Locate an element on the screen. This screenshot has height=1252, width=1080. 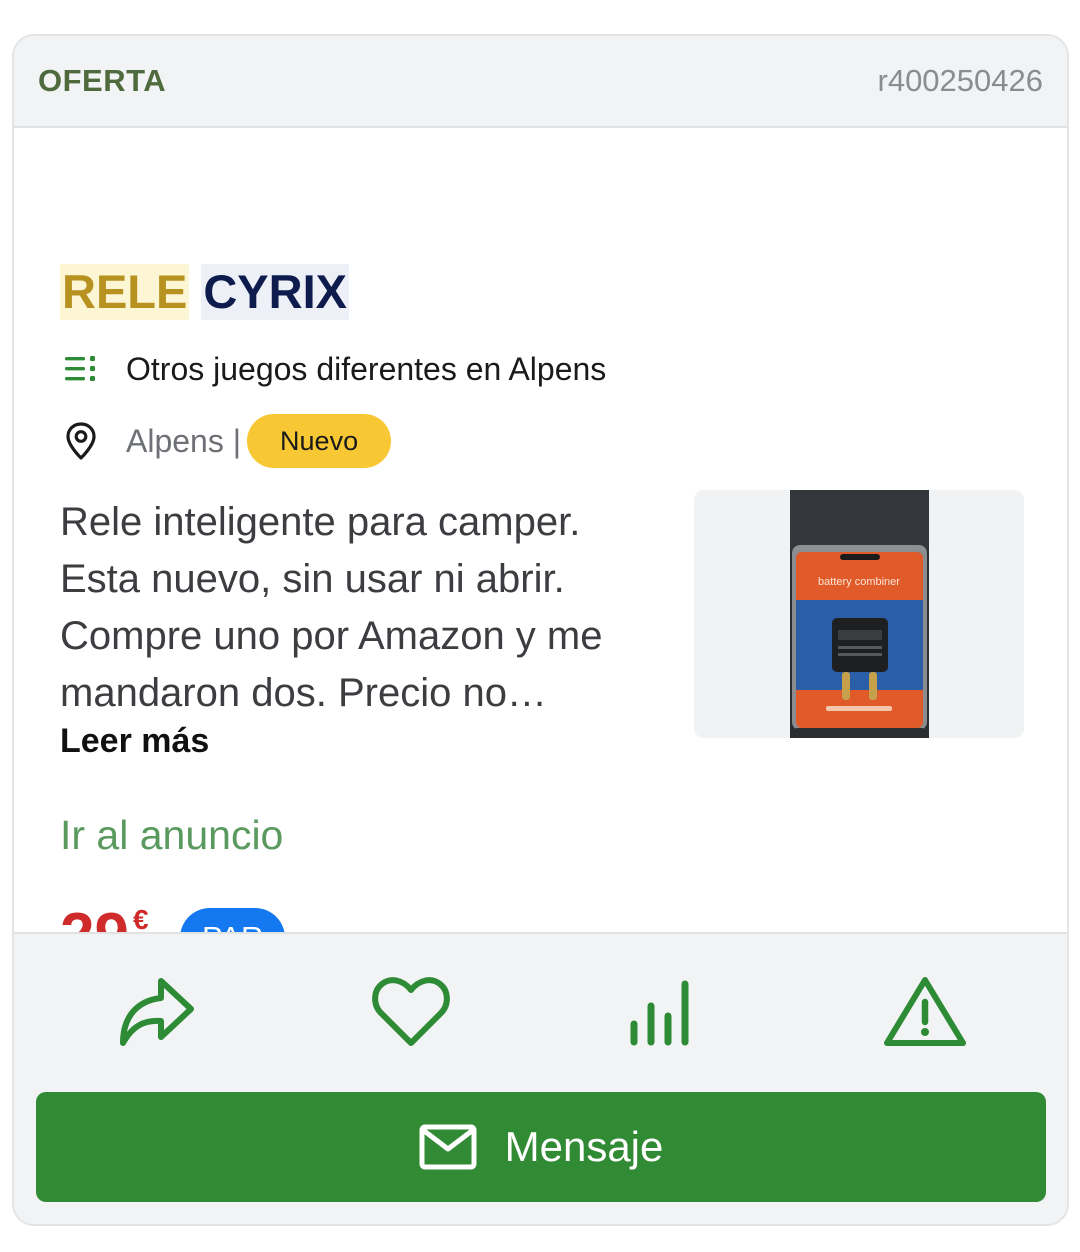
category-label: Otros juegos diferentes en Alpens is located at coordinates (366, 368).